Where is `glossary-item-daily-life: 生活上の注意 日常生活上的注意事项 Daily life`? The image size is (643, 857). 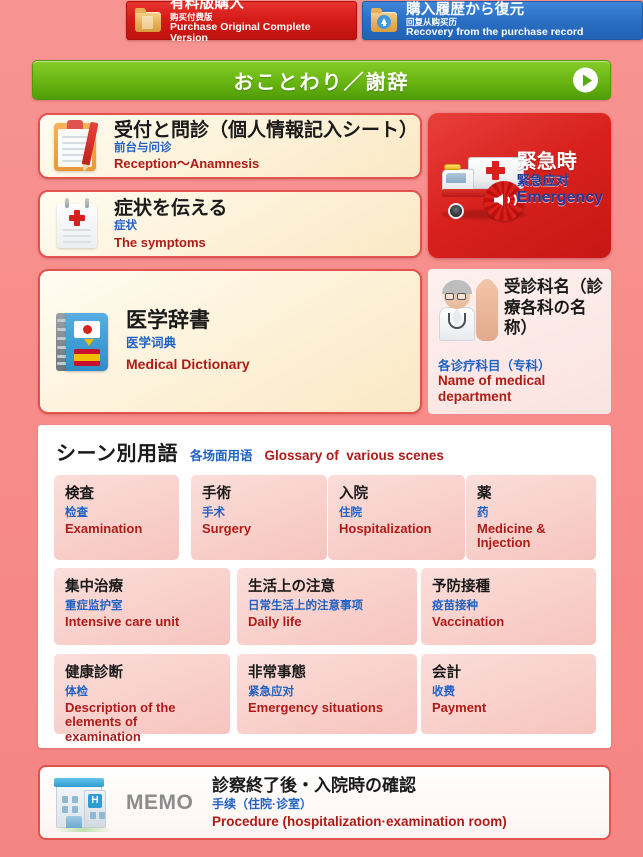 glossary-item-daily-life: 生活上の注意 日常生活上的注意事项 Daily life is located at coordinates (327, 606).